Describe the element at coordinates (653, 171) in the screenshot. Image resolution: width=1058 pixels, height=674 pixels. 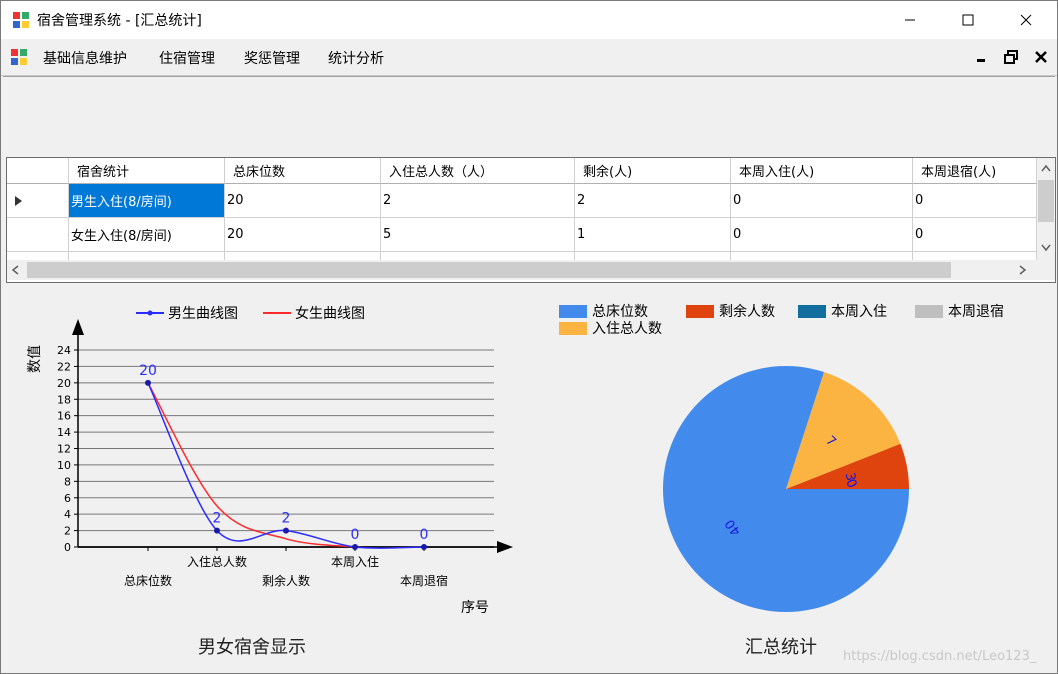
I see `col-header-remaining: 剩余(人)` at that location.